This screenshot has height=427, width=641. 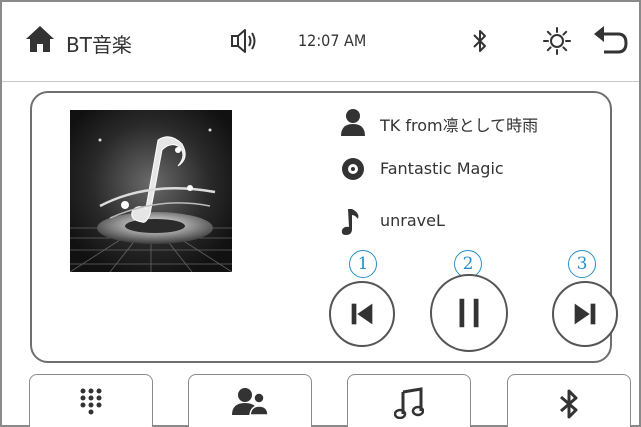 I want to click on brightness-icon, so click(x=557, y=41).